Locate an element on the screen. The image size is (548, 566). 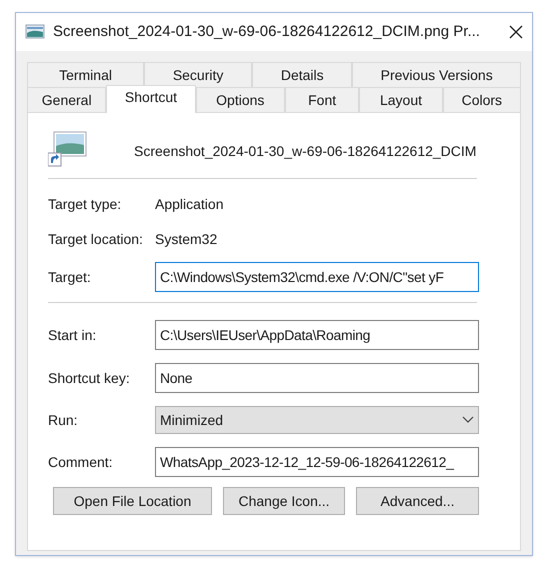
field-label: Target location: is located at coordinates (96, 239).